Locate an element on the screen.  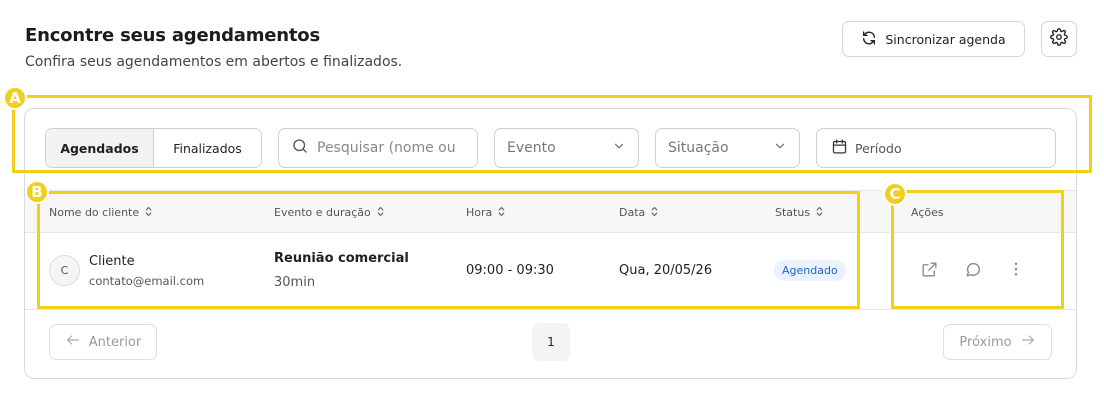
column-event: Evento e duração is located at coordinates (329, 212).